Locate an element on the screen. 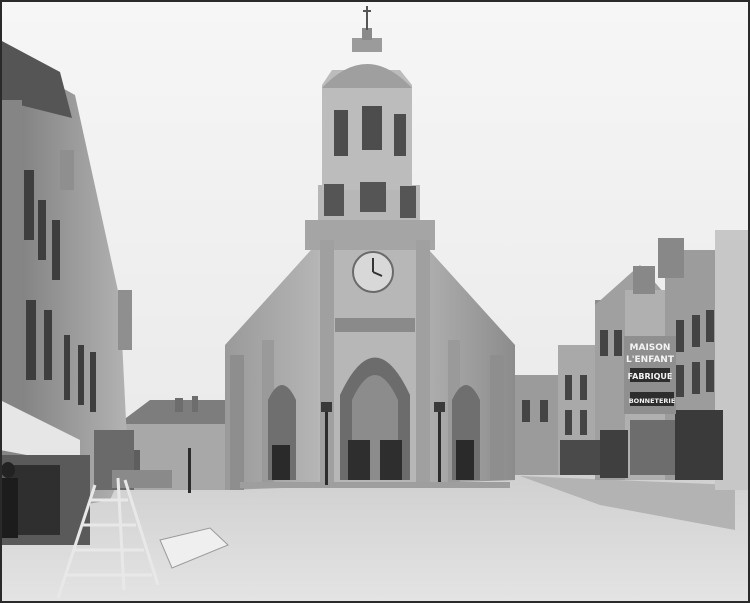 Image resolution: width=750 pixels, height=603 pixels. sign-line-4: BONNETERIE is located at coordinates (652, 401).